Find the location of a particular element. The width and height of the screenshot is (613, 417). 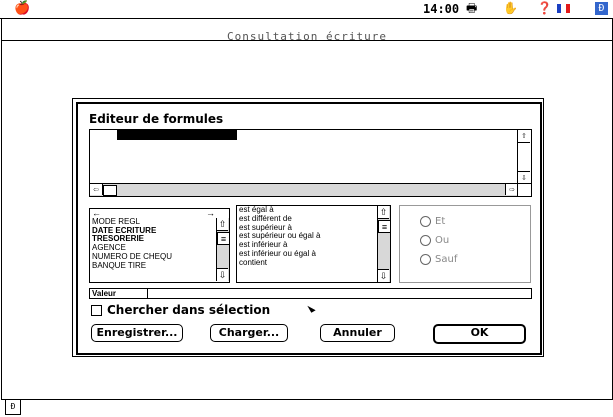

system-corner-icon: Ð is located at coordinates (13, 407).